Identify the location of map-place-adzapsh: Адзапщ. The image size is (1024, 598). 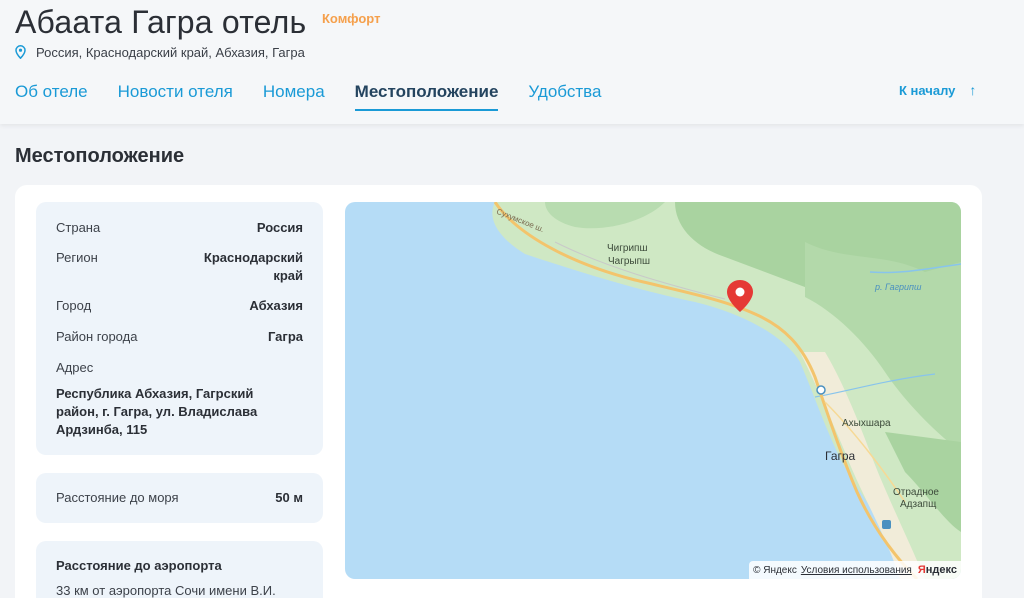
(918, 504).